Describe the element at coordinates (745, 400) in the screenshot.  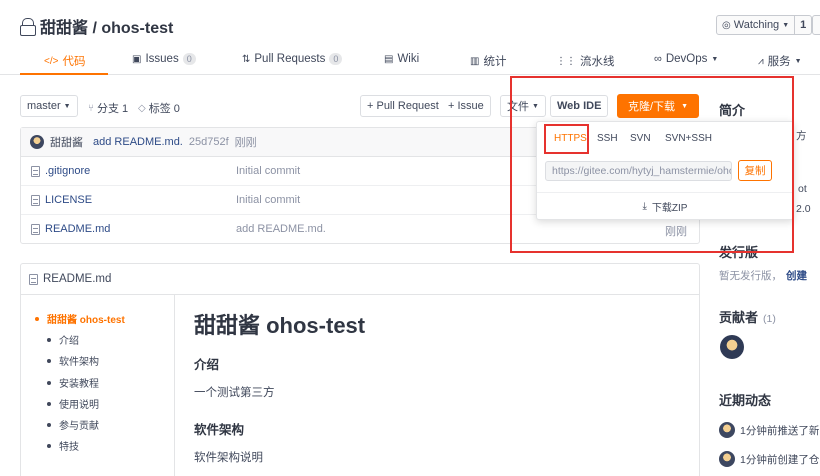
I see `activity-title: 近期动态` at that location.